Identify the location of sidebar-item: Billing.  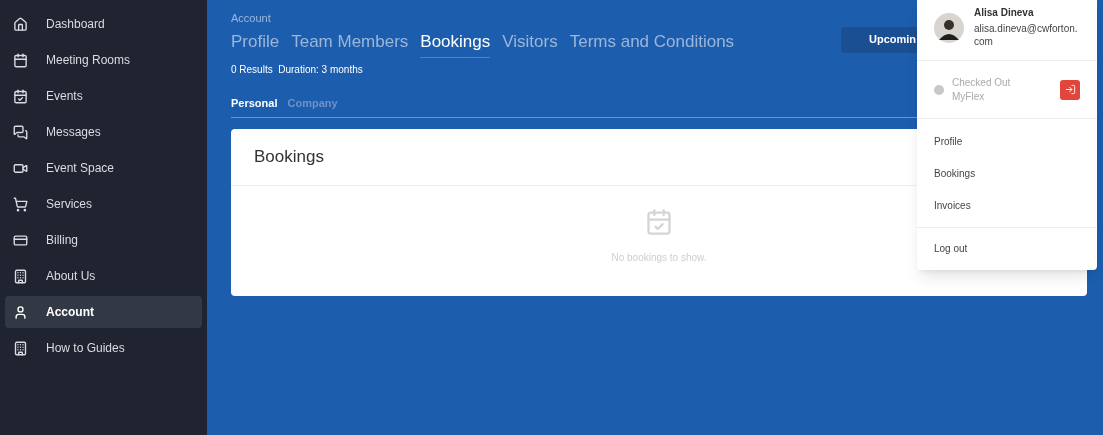
(103, 240).